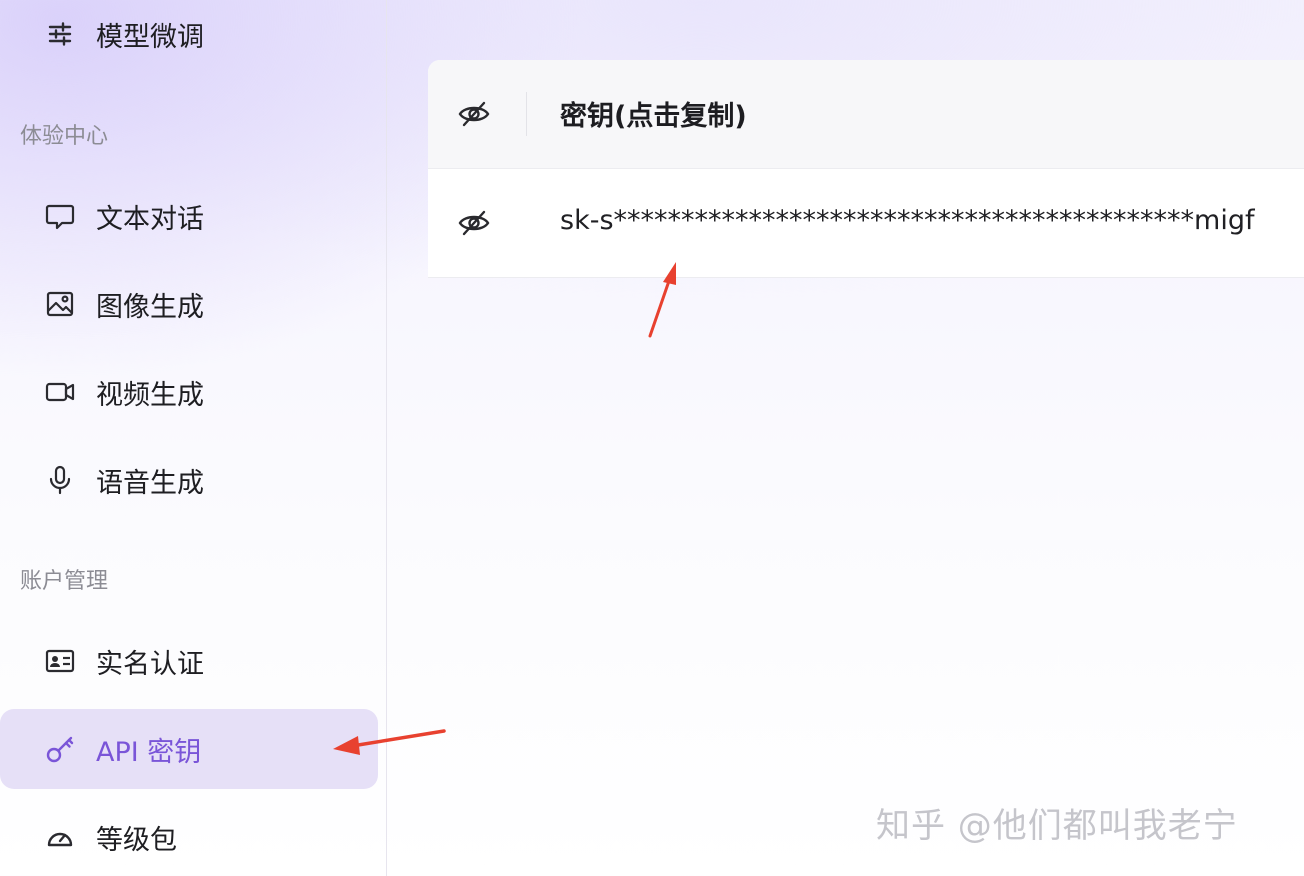 This screenshot has width=1304, height=876. I want to click on key-column-header: 密钥(点击复制), so click(653, 113).